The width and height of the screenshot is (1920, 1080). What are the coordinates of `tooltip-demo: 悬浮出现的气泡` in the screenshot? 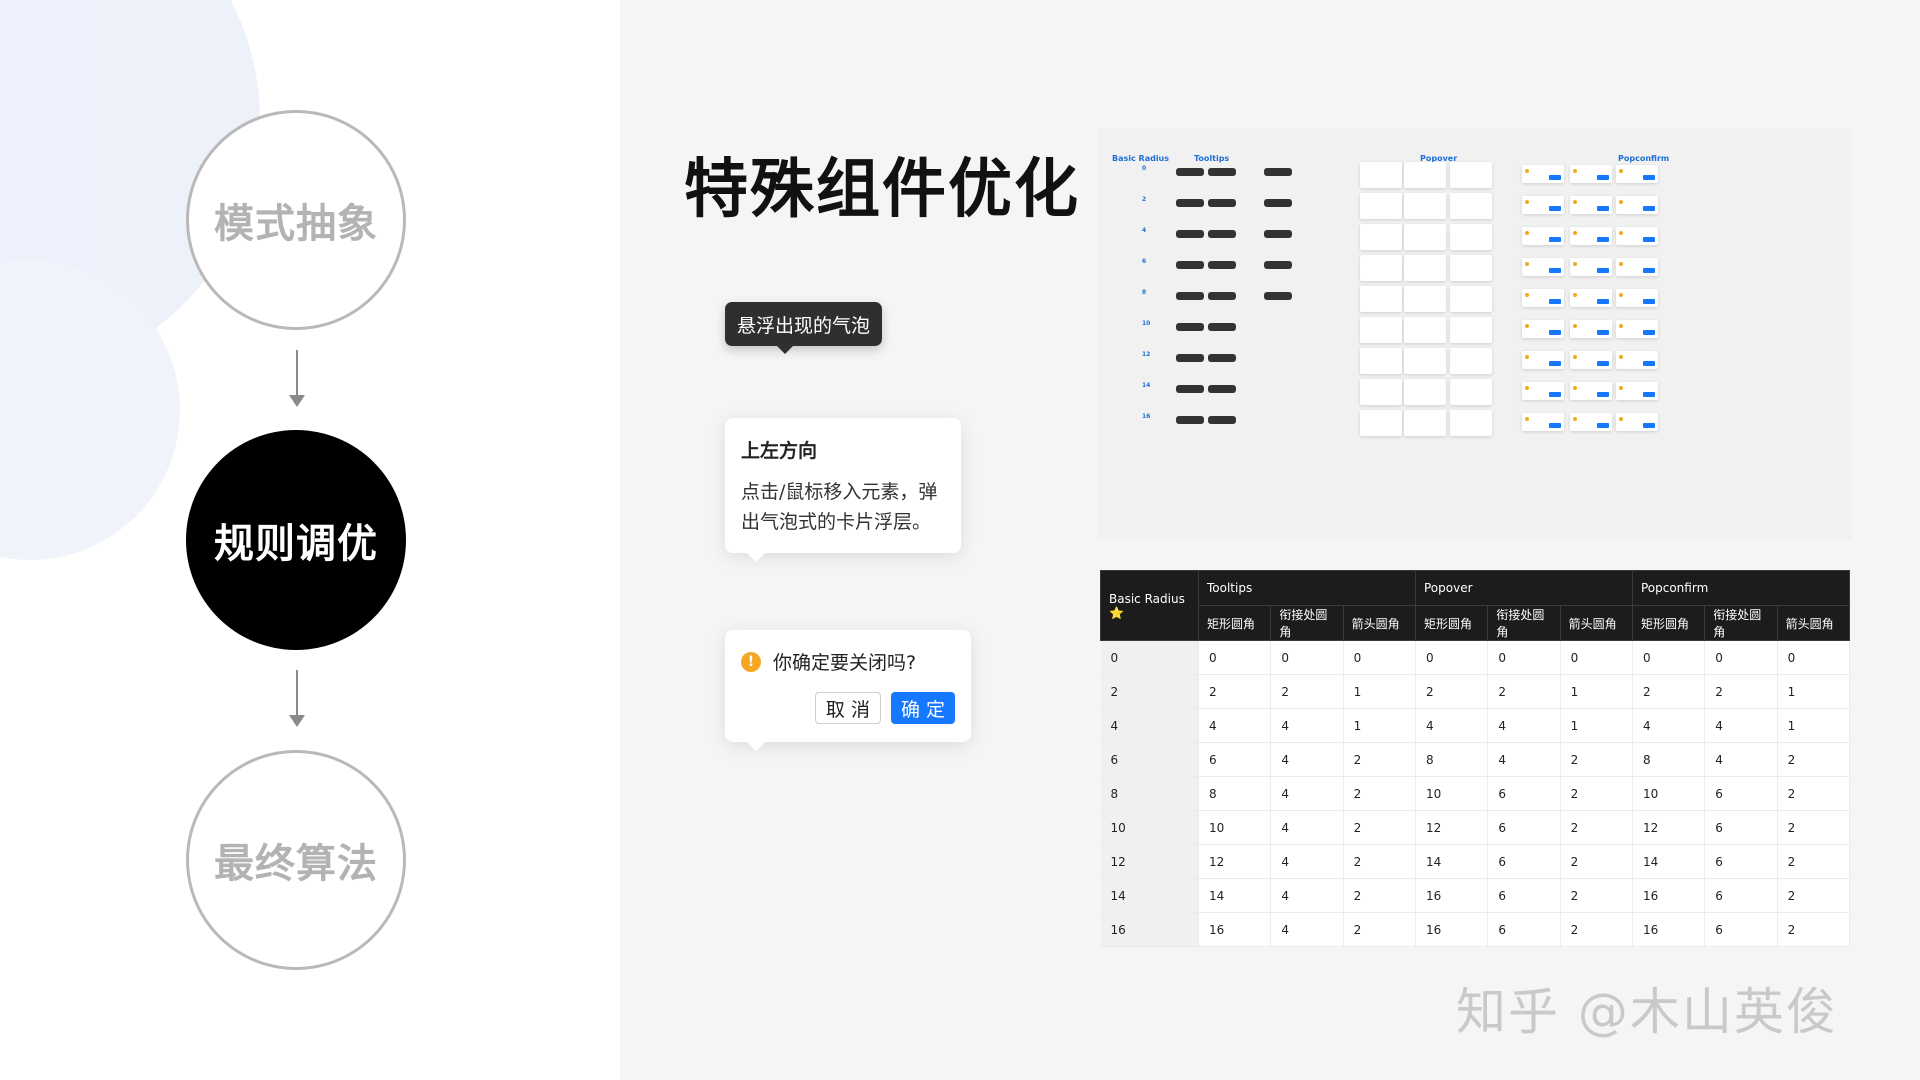 It's located at (804, 328).